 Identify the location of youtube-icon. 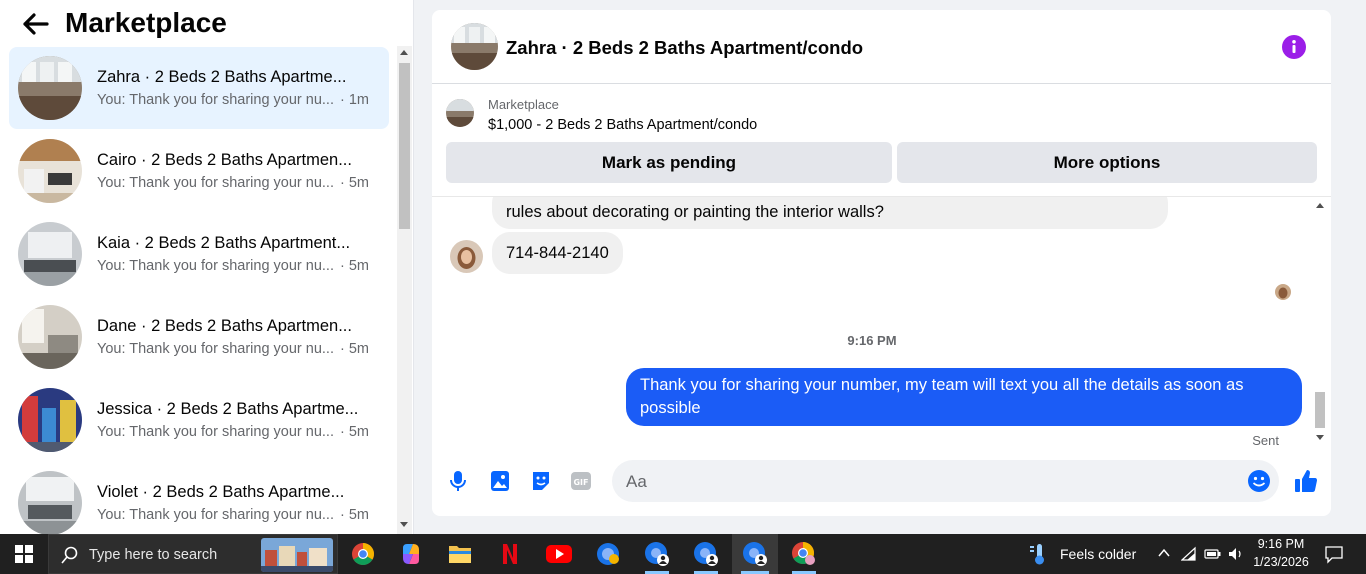
(559, 554).